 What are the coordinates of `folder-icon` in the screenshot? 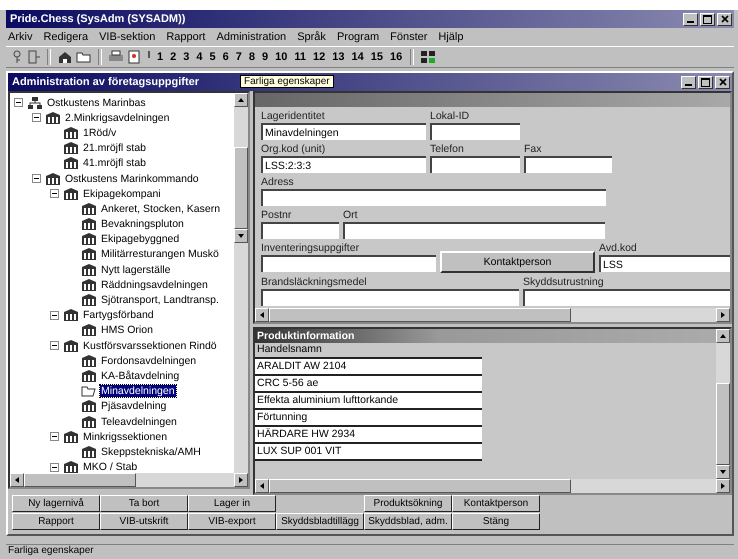 It's located at (84, 57).